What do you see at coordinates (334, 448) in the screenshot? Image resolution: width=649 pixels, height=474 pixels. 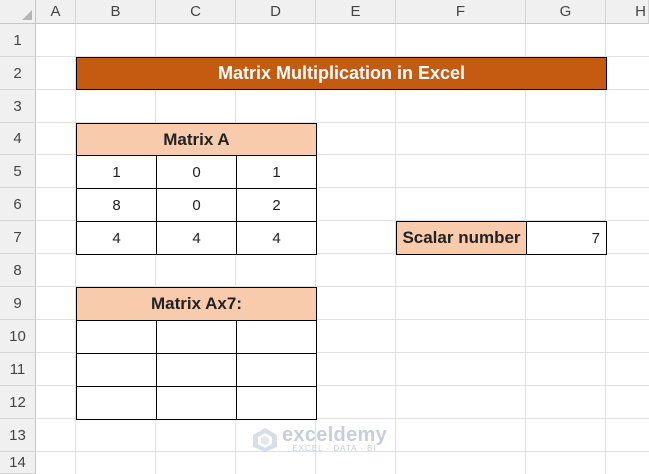 I see `watermark-tagline: EXCEL · DATA · BI` at bounding box center [334, 448].